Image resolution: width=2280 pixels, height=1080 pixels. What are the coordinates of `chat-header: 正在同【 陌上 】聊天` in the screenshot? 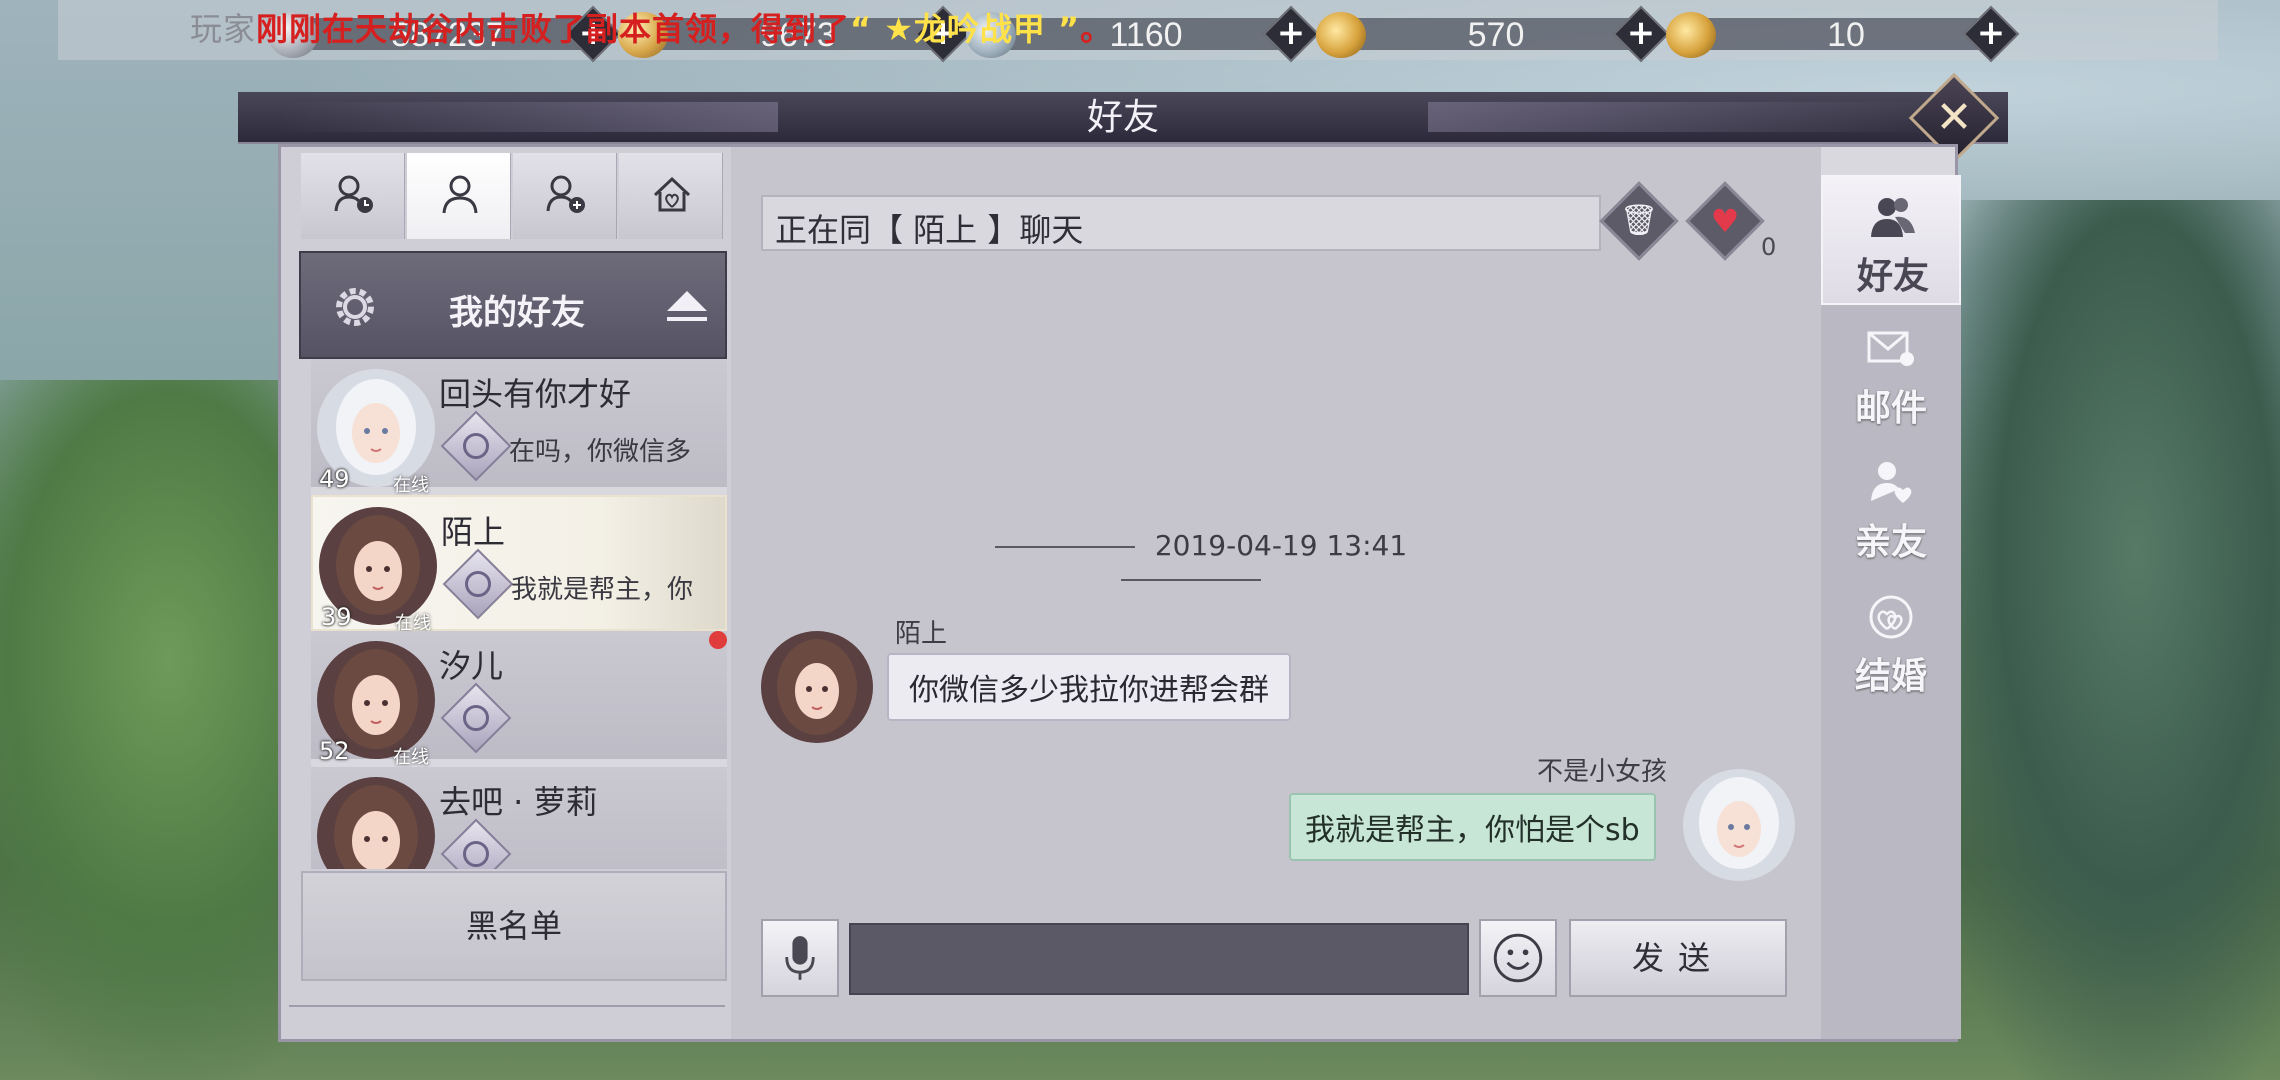 It's located at (1181, 223).